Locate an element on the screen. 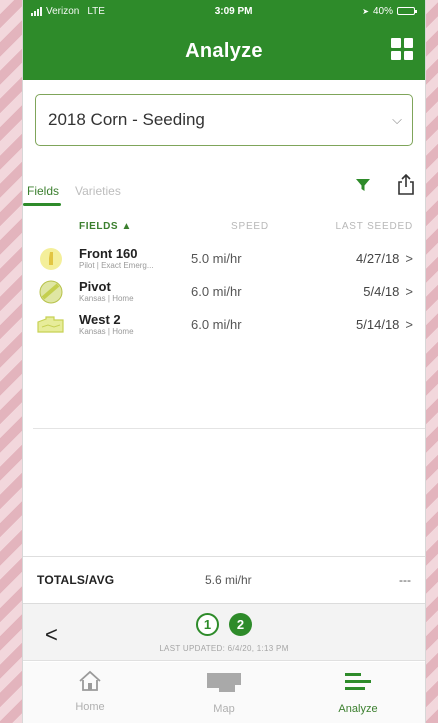 Image resolution: width=438 pixels, height=723 pixels. carrier-info: Verizon LTE is located at coordinates (68, 11).